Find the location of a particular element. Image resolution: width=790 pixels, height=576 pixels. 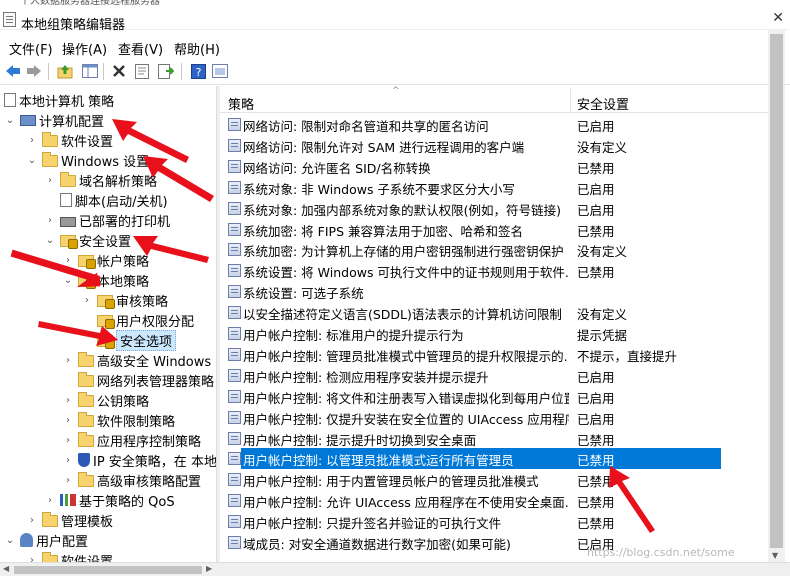

tree-node-local-policy: 本地计算机 策略 is located at coordinates (59, 100).